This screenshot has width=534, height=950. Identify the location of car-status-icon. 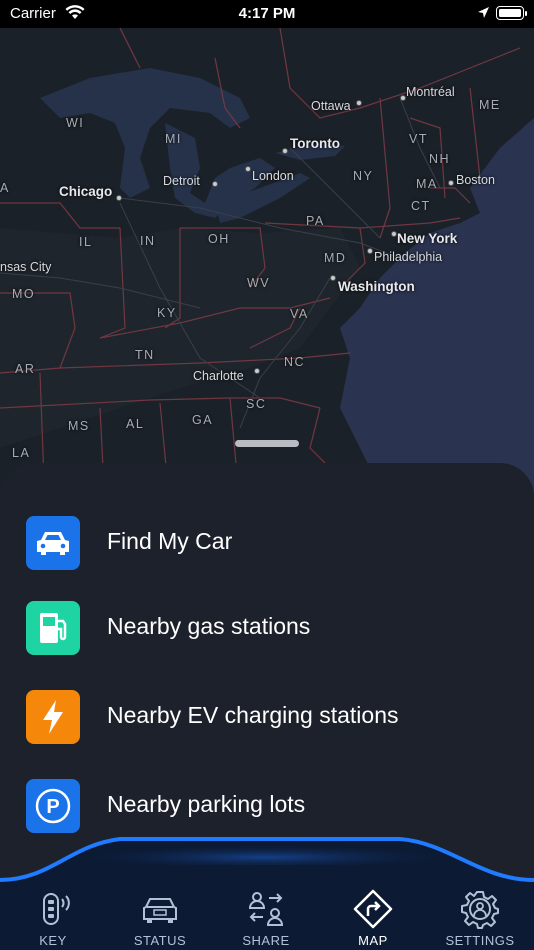
(160, 910).